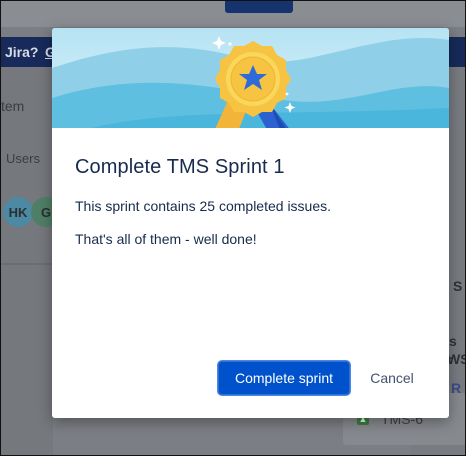 The width and height of the screenshot is (466, 456). I want to click on users-label: Users, so click(23, 158).